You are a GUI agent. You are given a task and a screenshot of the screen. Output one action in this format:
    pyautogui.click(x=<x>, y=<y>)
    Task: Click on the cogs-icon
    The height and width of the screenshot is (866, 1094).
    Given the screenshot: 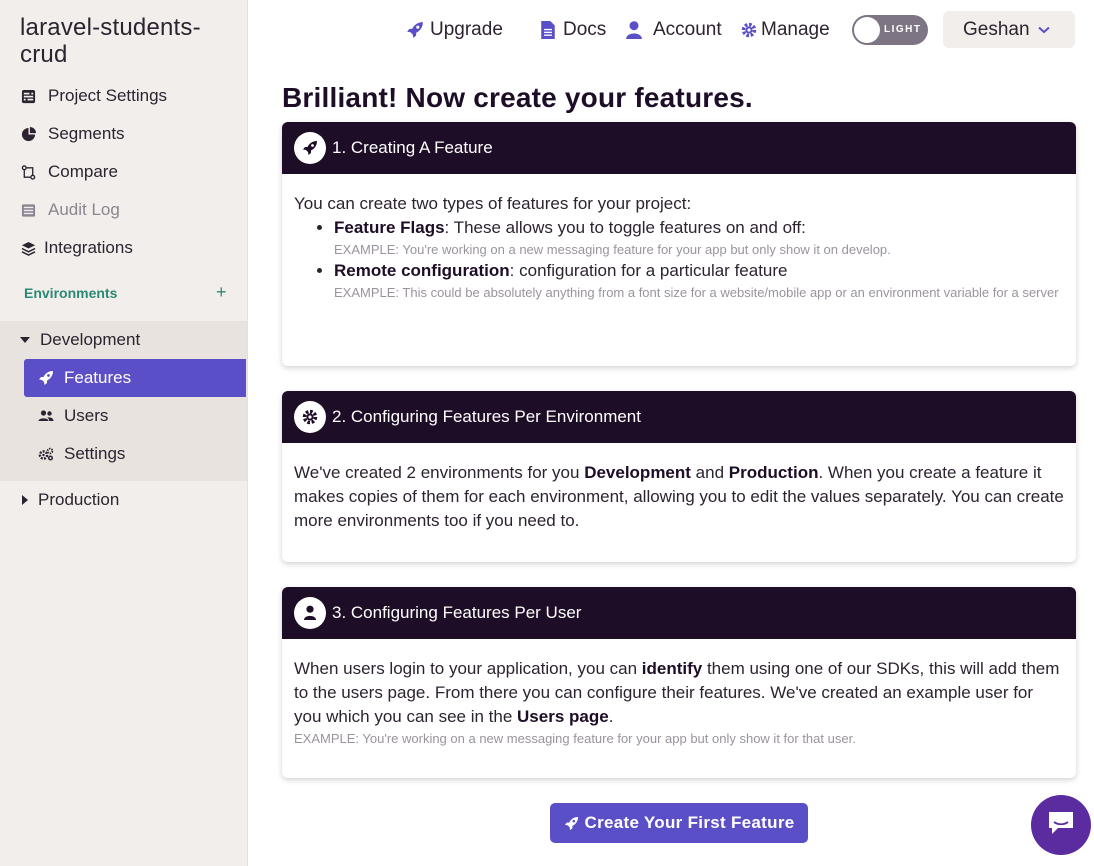 What is the action you would take?
    pyautogui.click(x=46, y=454)
    